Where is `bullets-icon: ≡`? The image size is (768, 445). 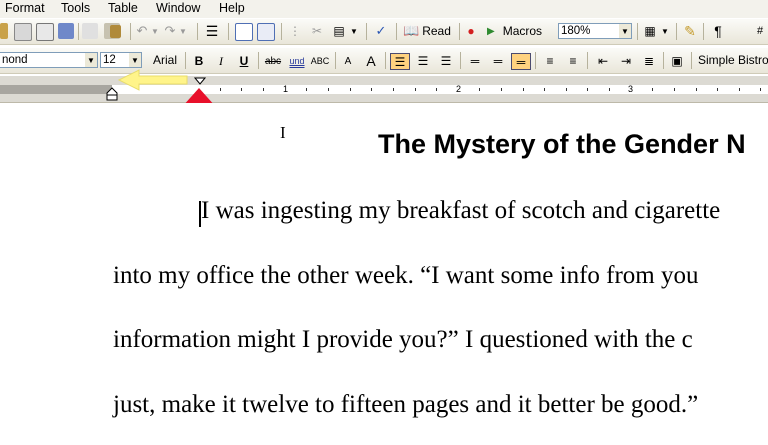
bullets-icon: ≡ is located at coordinates (573, 61).